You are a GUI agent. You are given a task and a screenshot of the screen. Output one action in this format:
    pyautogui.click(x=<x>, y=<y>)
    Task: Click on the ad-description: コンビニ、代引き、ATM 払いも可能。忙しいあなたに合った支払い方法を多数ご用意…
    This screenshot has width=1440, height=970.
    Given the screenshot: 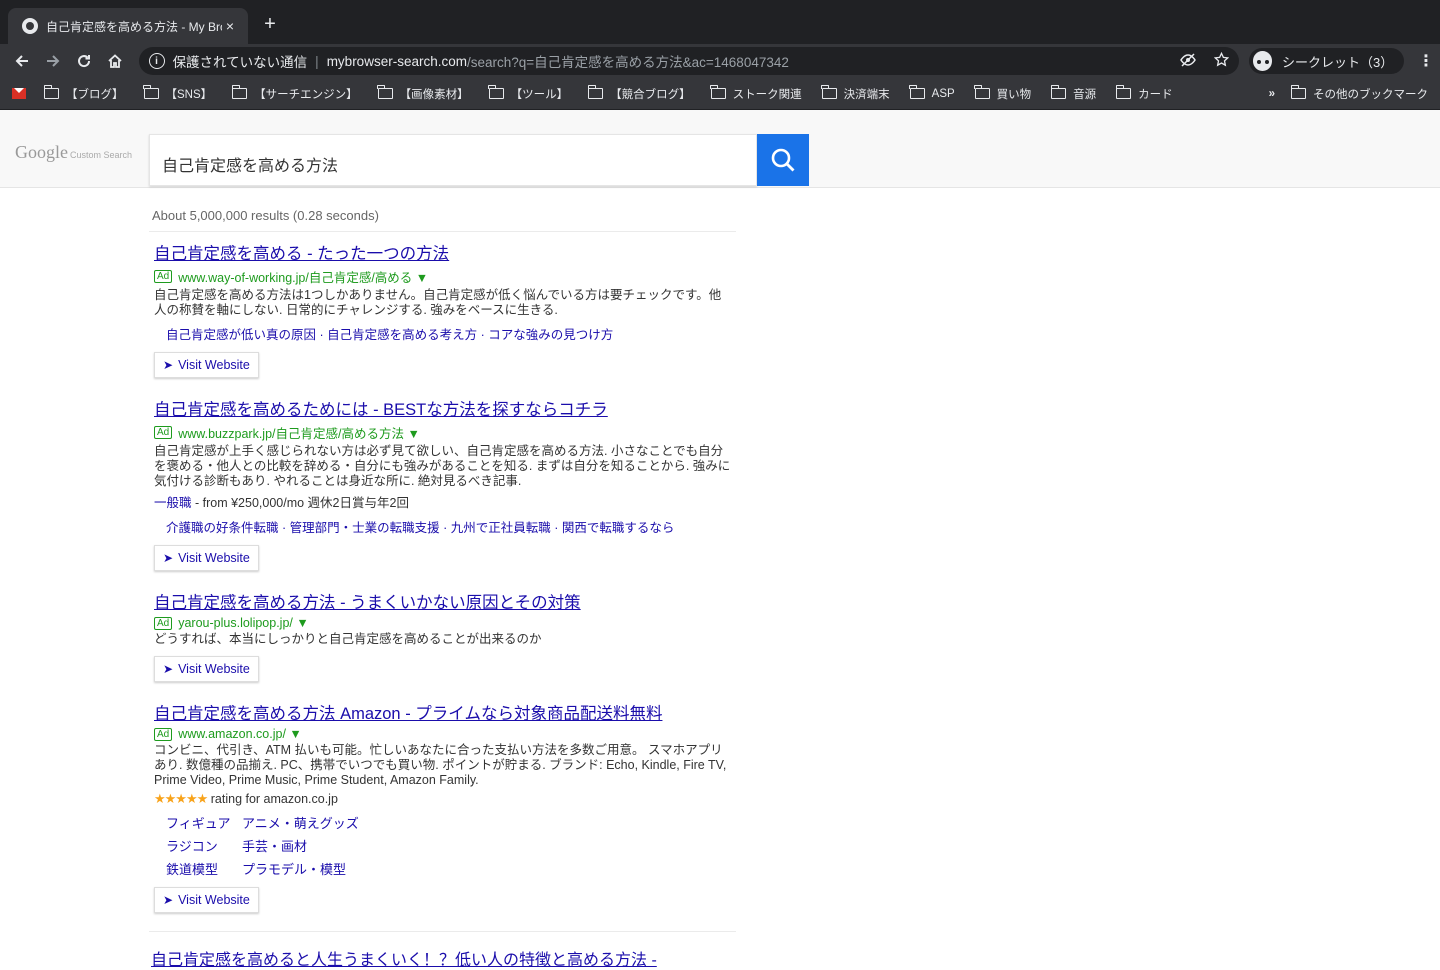 What is the action you would take?
    pyautogui.click(x=442, y=765)
    